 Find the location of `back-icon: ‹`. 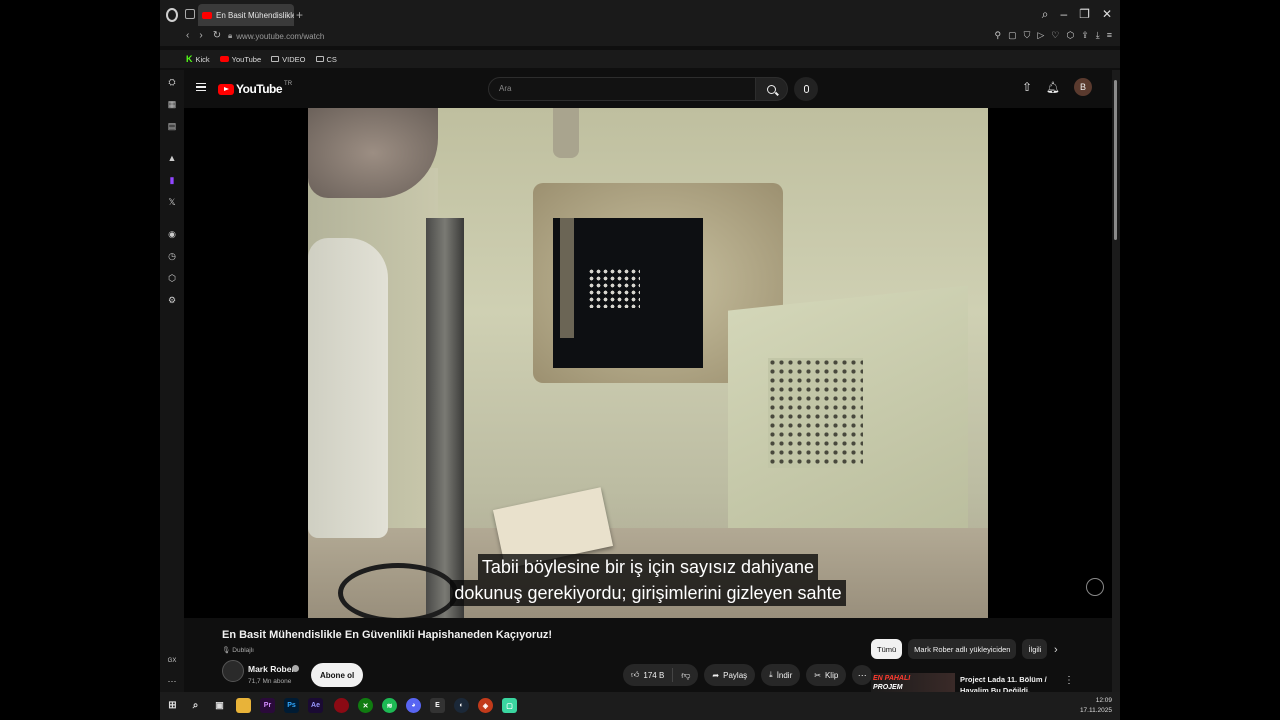

back-icon: ‹ is located at coordinates (187, 35).